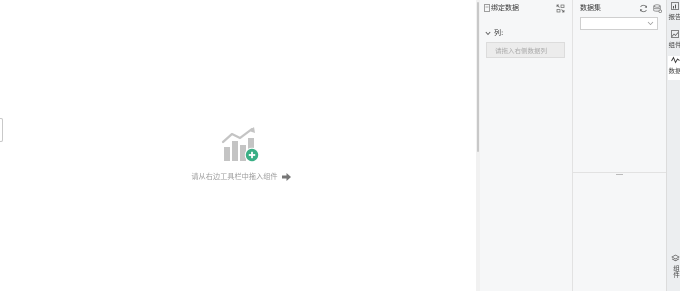 The image size is (680, 291). Describe the element at coordinates (675, 60) in the screenshot. I see `data-line-icon` at that location.